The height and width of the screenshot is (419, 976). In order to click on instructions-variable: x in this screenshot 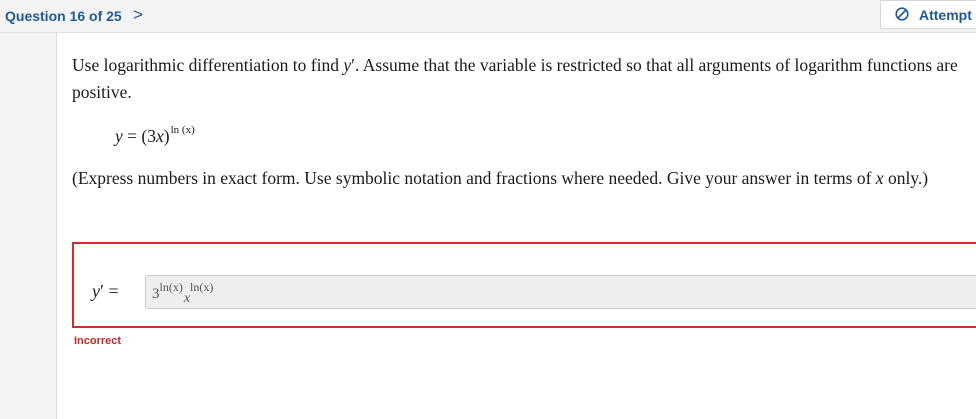, I will do `click(879, 178)`.